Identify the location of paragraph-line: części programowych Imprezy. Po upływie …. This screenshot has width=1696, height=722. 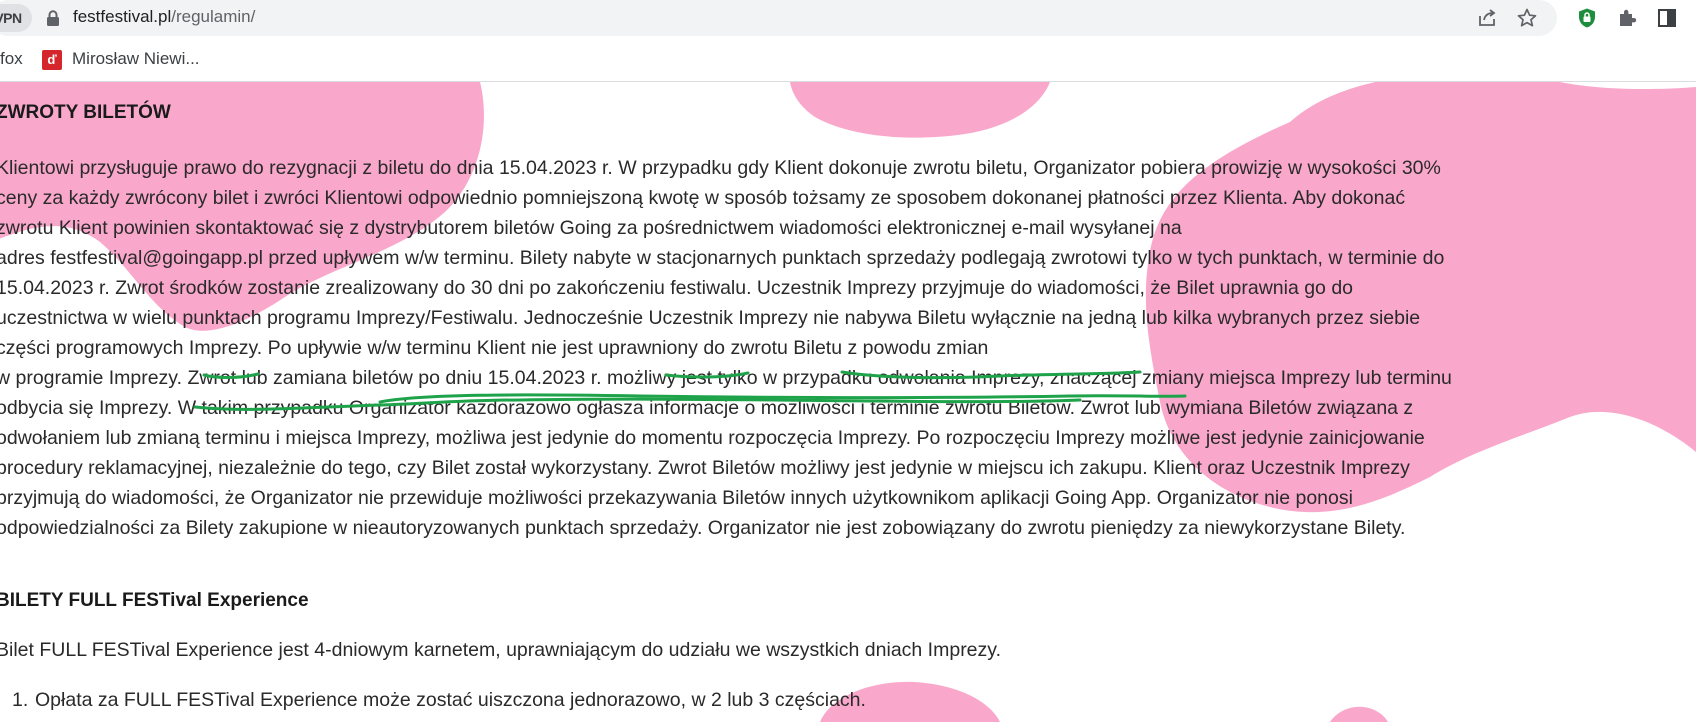
(494, 348).